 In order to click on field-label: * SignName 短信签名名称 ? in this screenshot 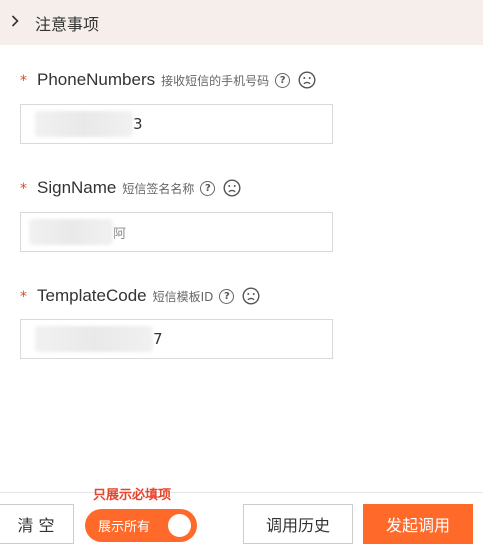, I will do `click(120, 188)`.